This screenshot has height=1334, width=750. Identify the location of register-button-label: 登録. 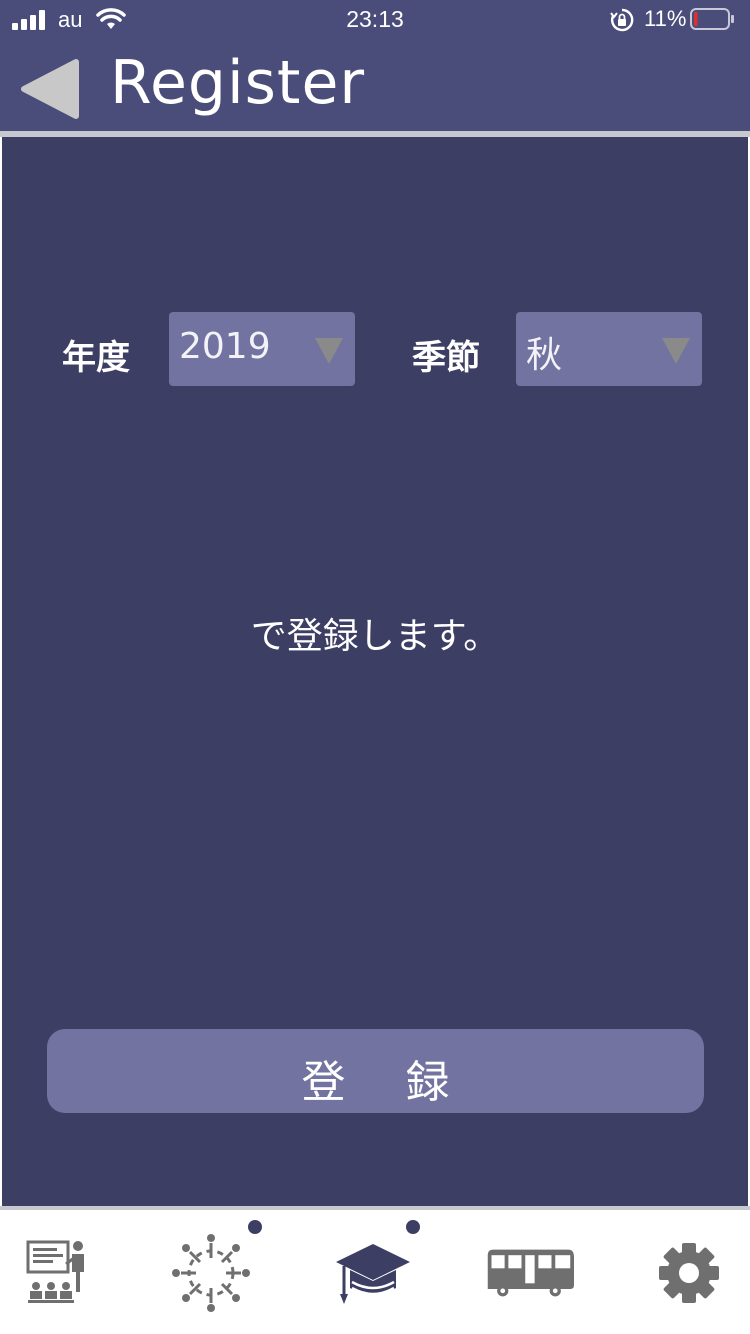
(405, 1082).